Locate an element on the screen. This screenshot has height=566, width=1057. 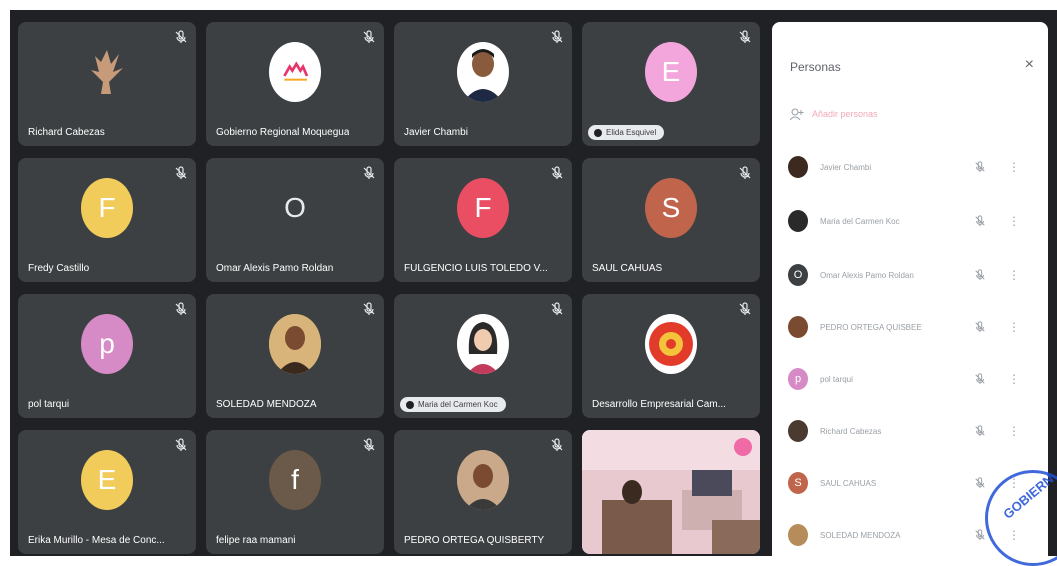
participant-row: Richard Cabezas ⋮ is located at coordinates (913, 431).